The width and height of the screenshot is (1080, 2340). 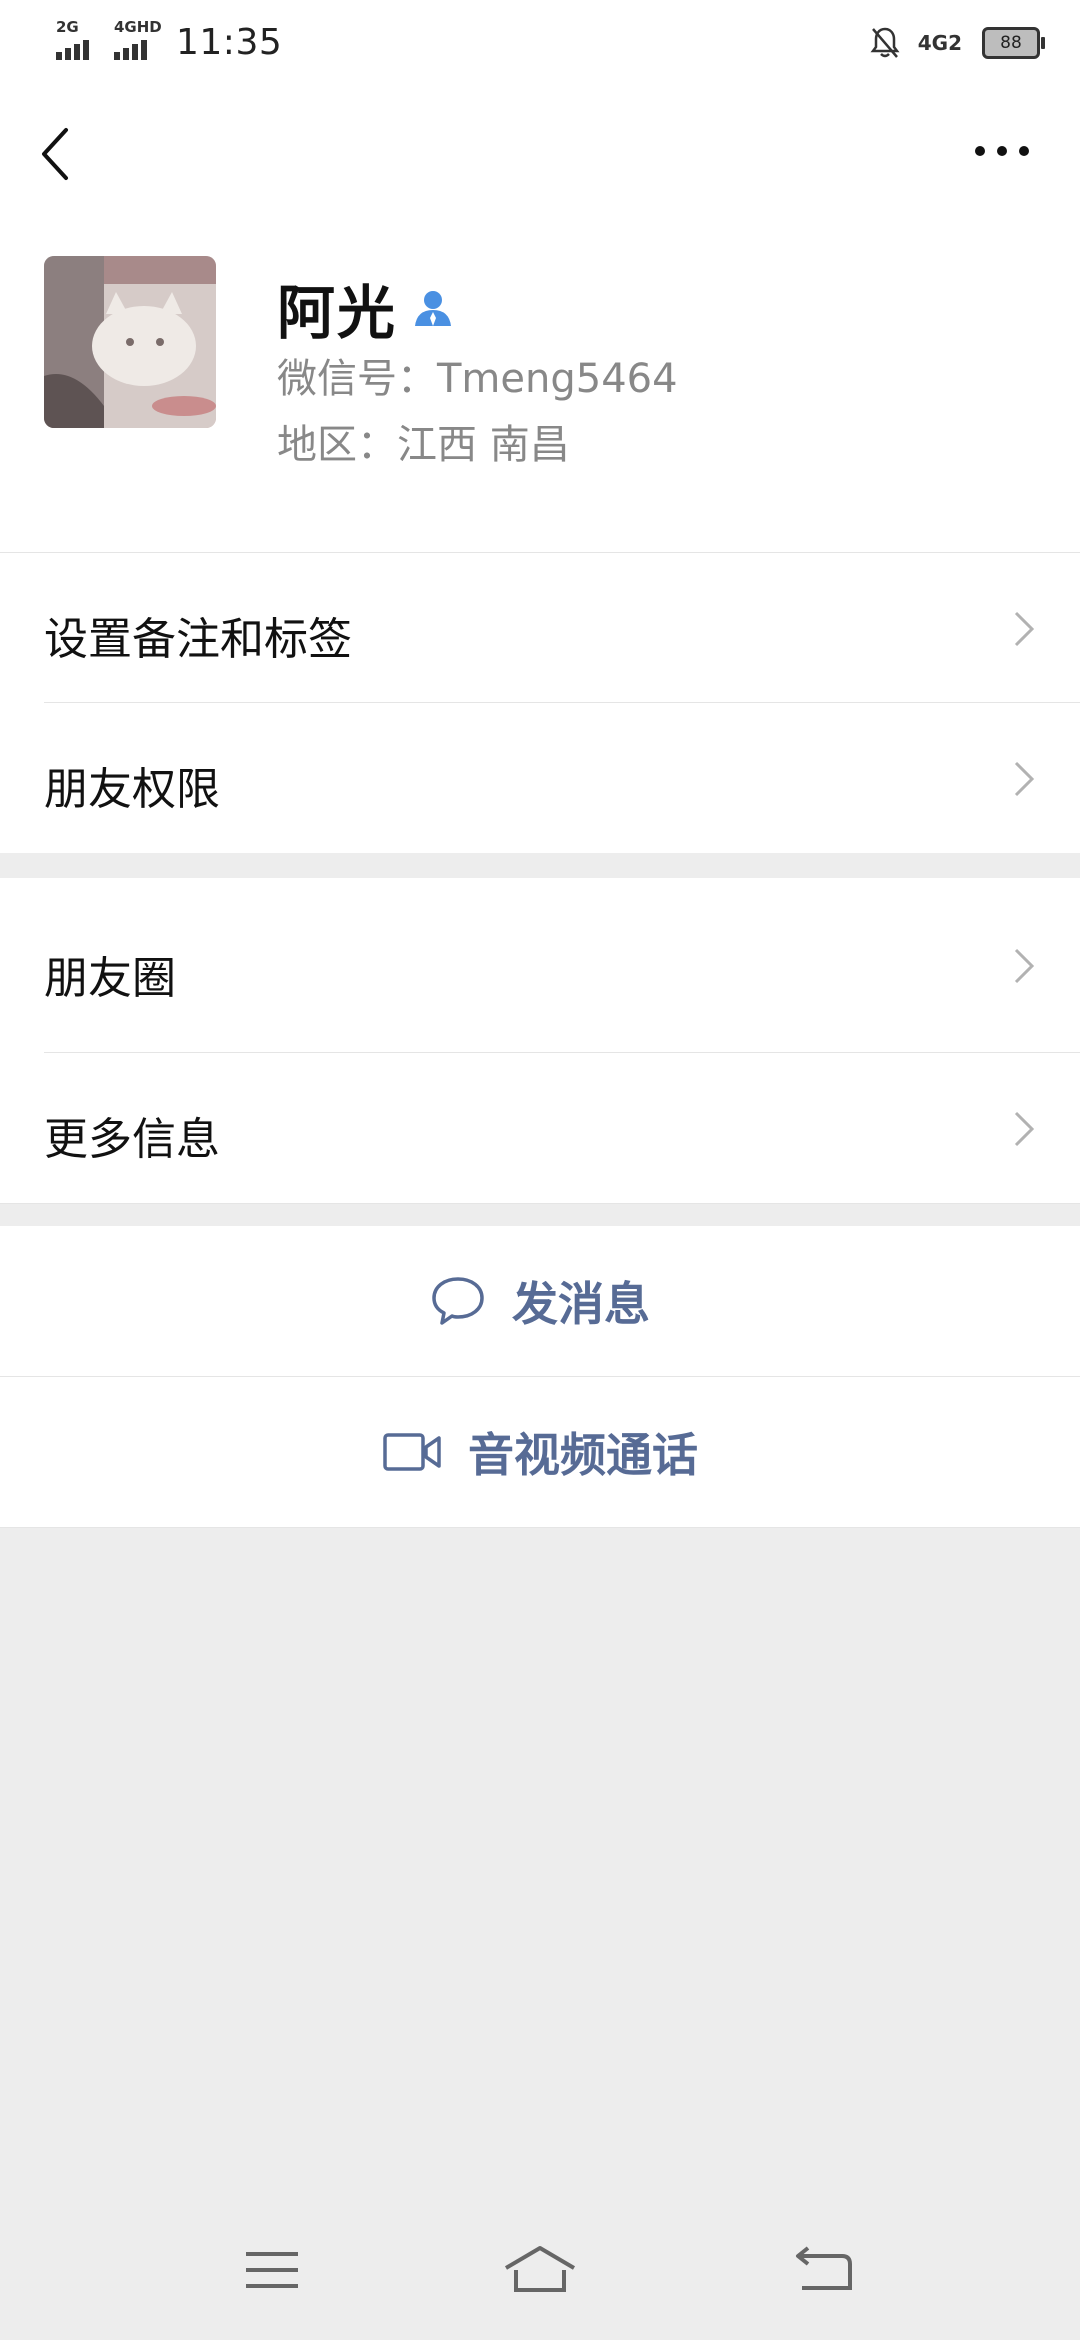 I want to click on row-more-info: 更多信息, so click(x=540, y=1128).